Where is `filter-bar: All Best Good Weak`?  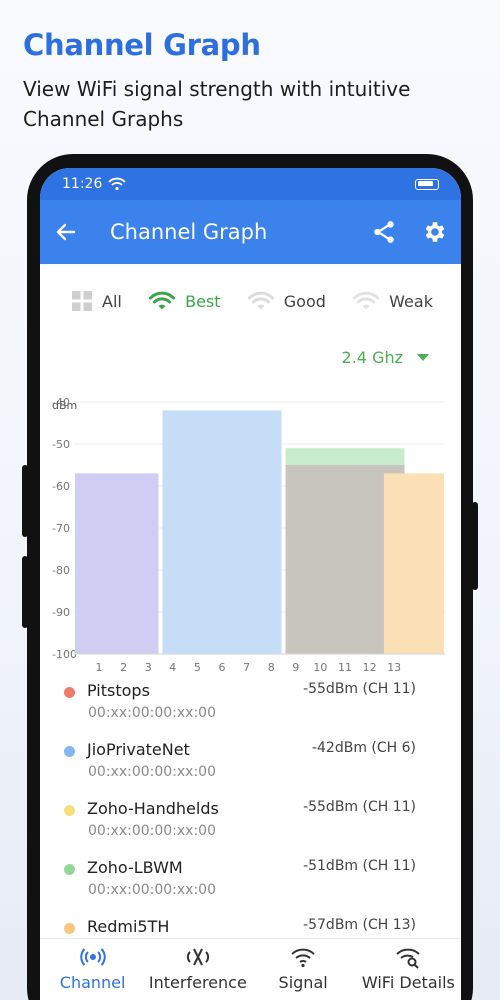
filter-bar: All Best Good Weak is located at coordinates (250, 301).